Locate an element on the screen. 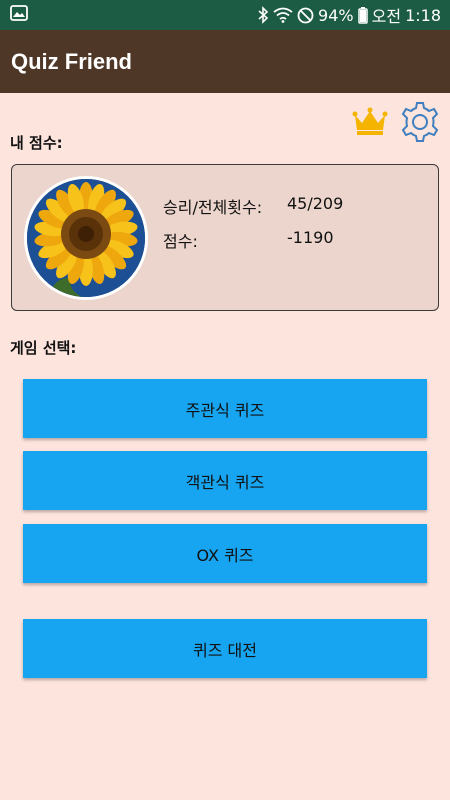  status-left is located at coordinates (19, 15).